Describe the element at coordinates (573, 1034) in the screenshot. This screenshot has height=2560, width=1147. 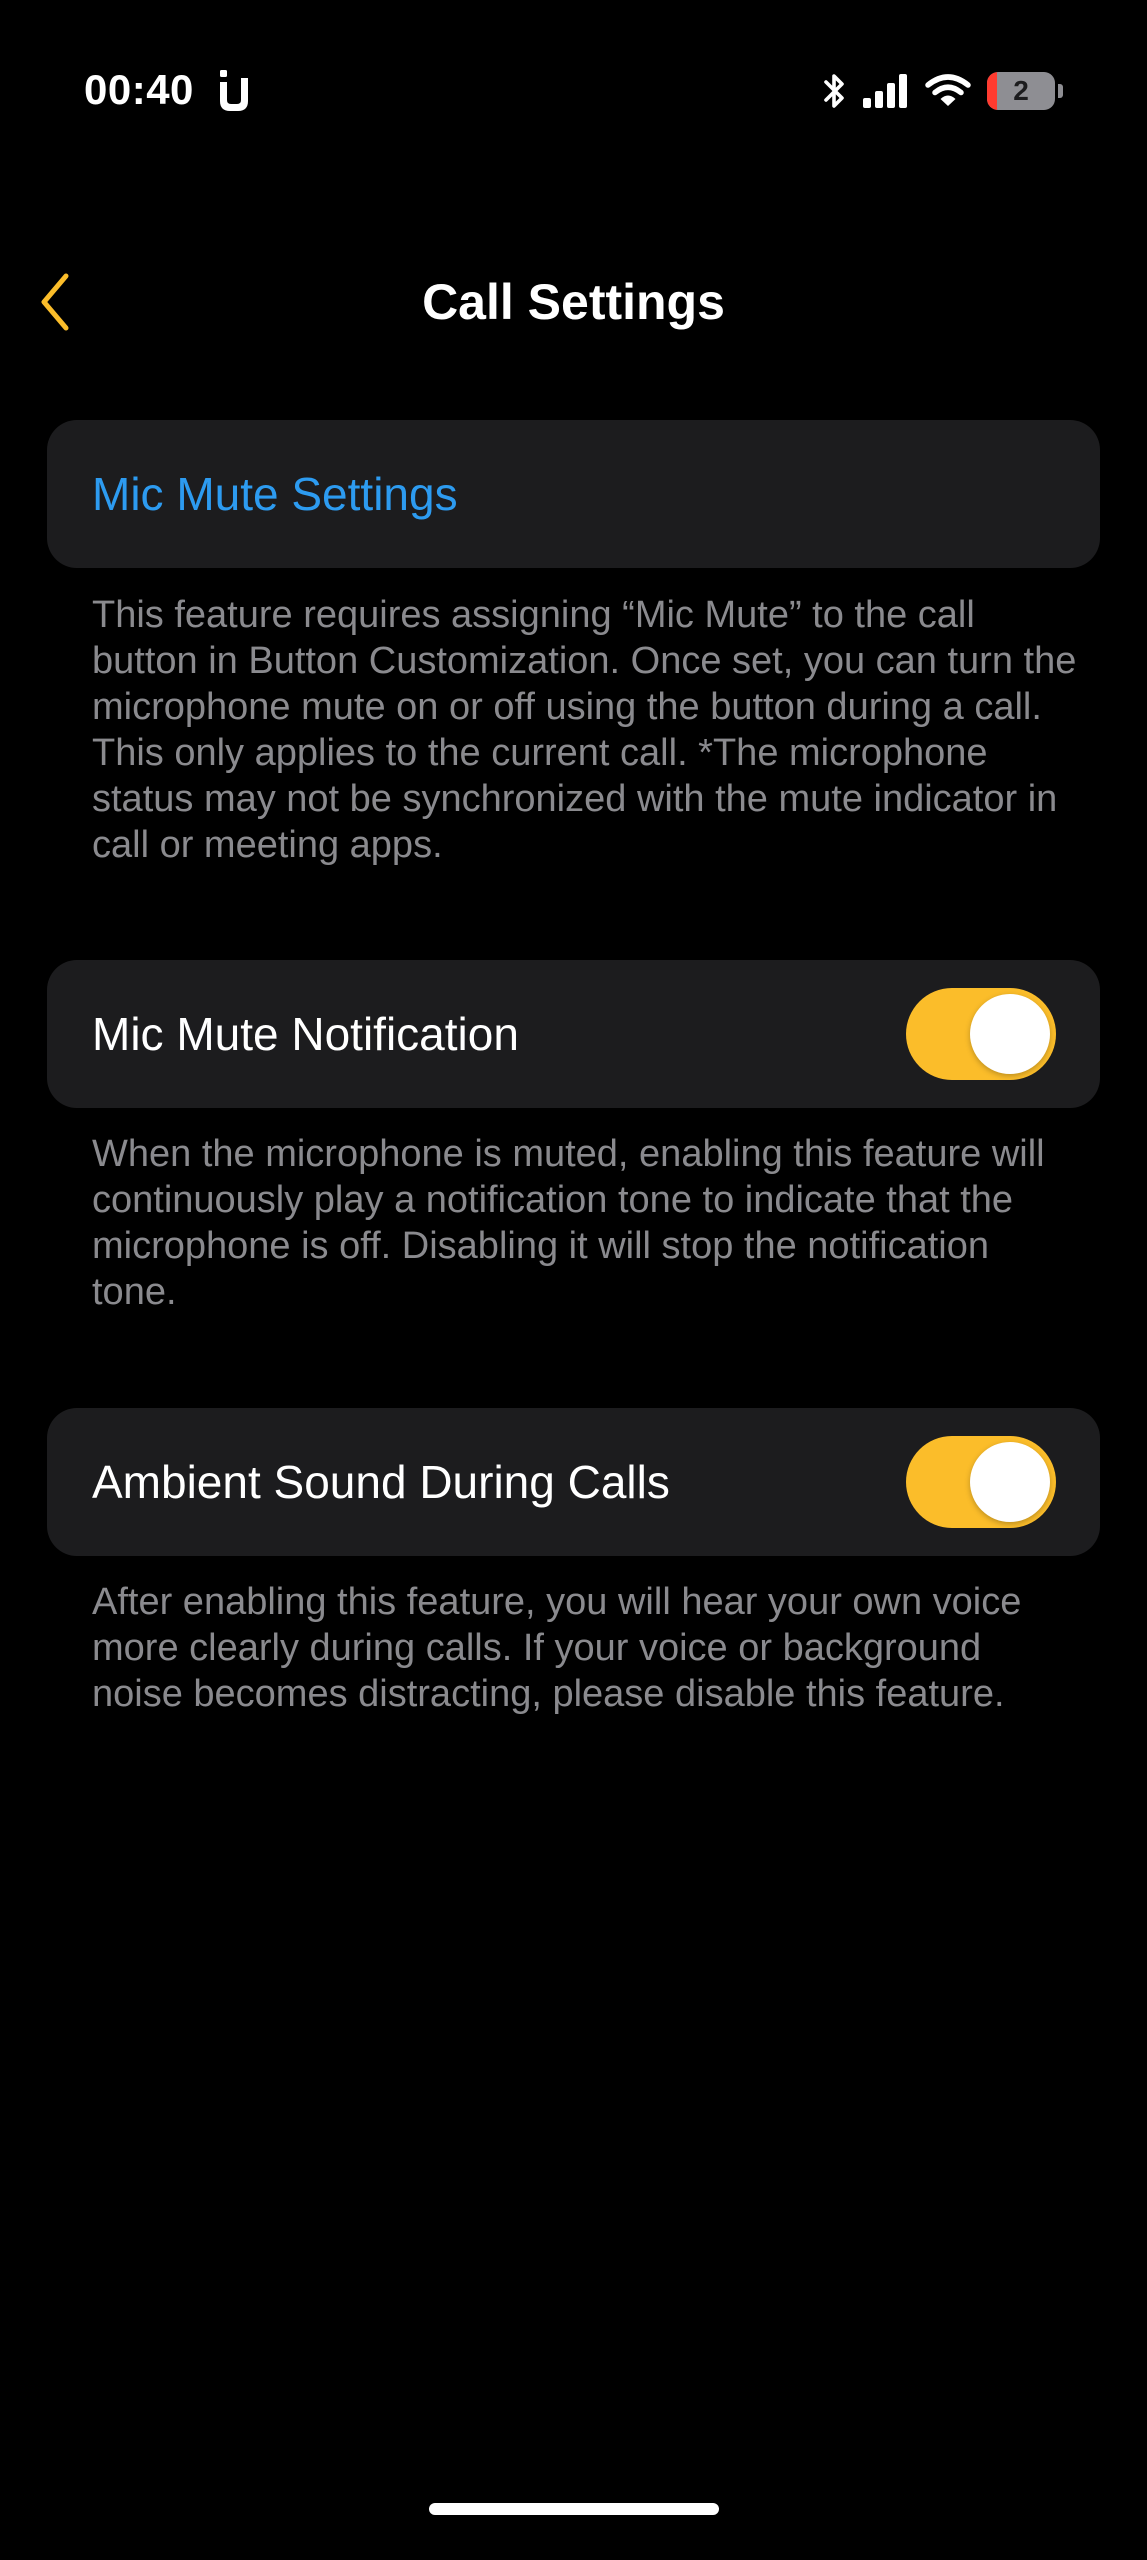
I see `mic-mute-notification-row: Mic Mute Notification` at that location.